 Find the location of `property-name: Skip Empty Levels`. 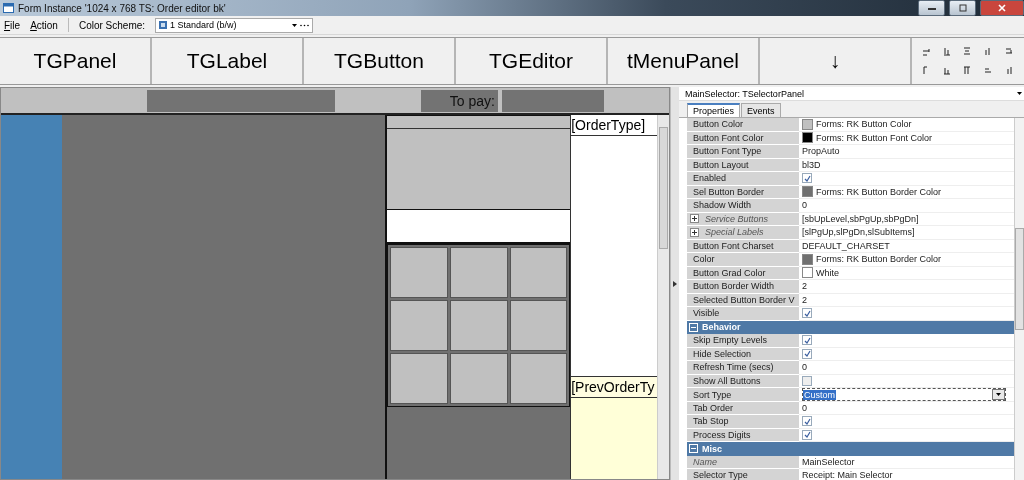

property-name: Skip Empty Levels is located at coordinates (743, 341).